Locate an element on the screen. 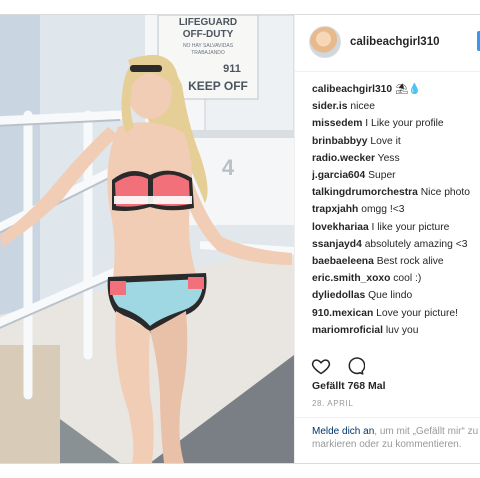  comment-item: missedem I Like your profile is located at coordinates (396, 123).